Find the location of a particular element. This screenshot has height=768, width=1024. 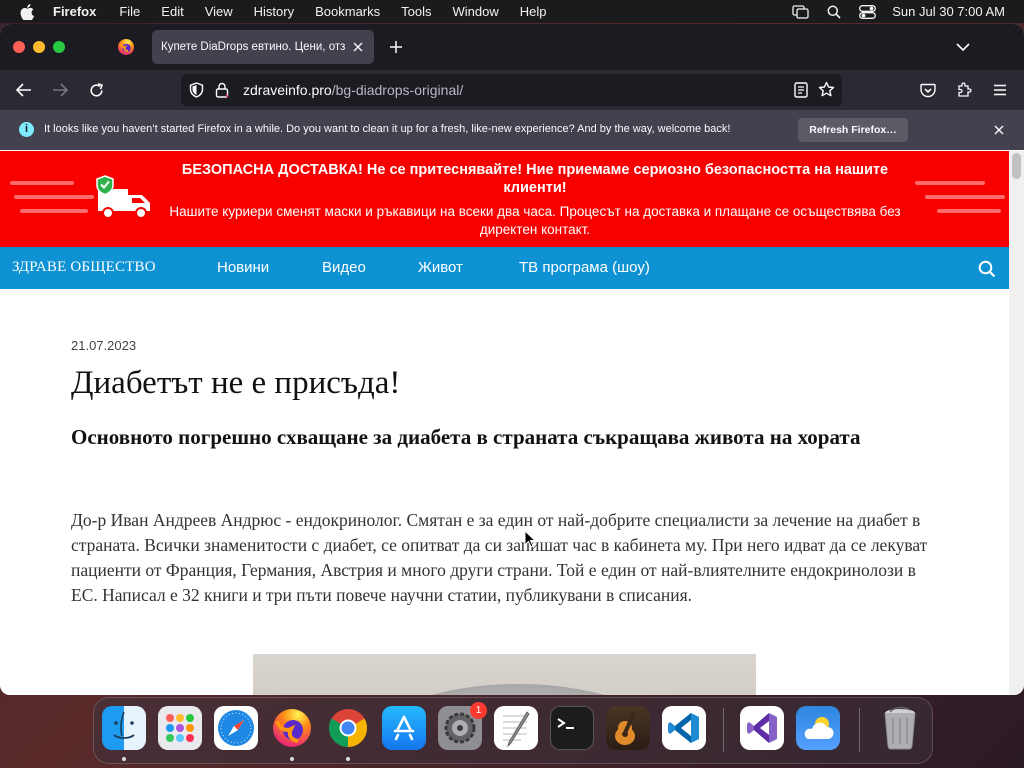

forward-button is located at coordinates (60, 90).